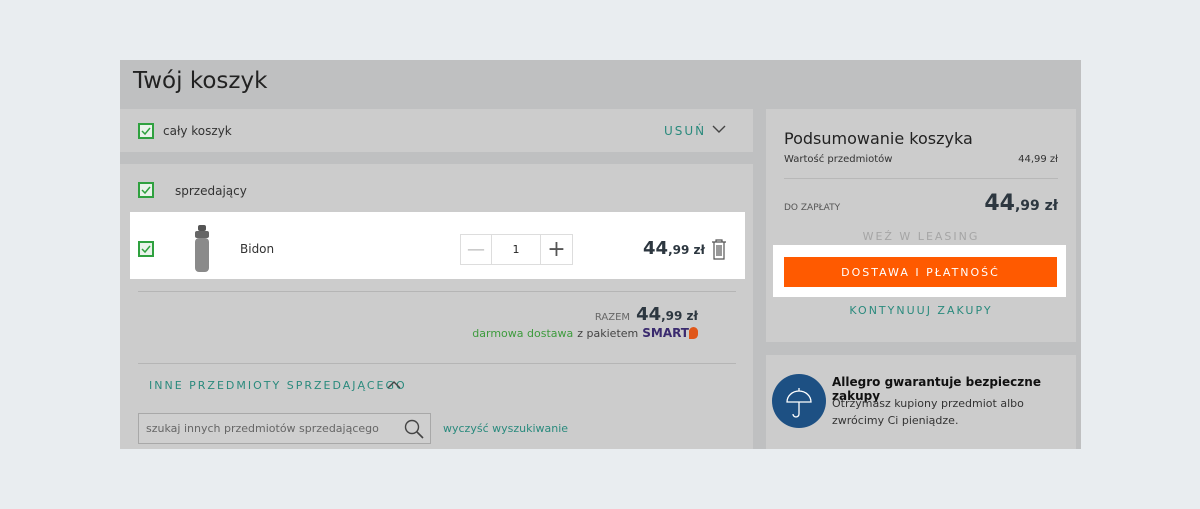 This screenshot has width=1200, height=509. What do you see at coordinates (838, 159) in the screenshot?
I see `items-value-label: Wartość przedmiotów` at bounding box center [838, 159].